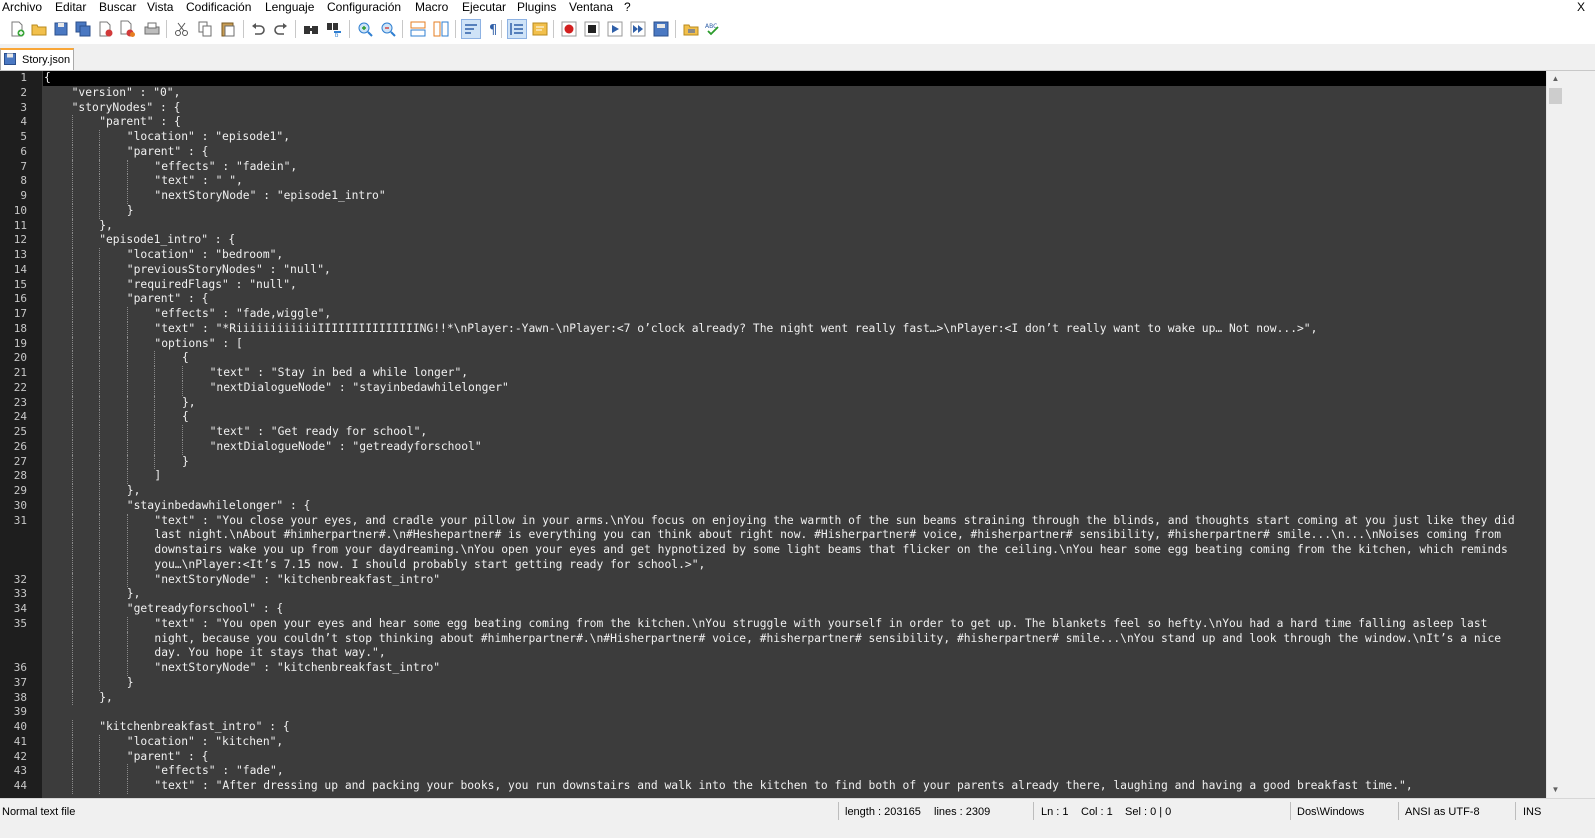 This screenshot has height=838, width=1595. Describe the element at coordinates (39, 29) in the screenshot. I see `open-file-icon` at that location.